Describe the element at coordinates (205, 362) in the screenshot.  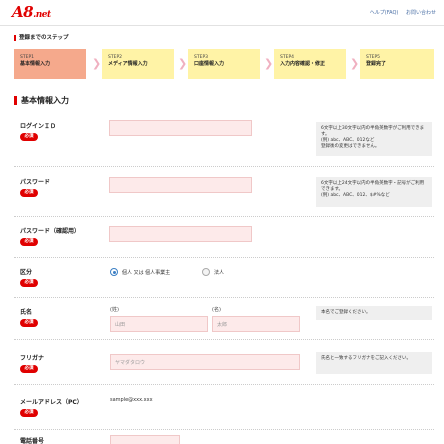
I see `furigana-input: ヤマダタロウ` at that location.